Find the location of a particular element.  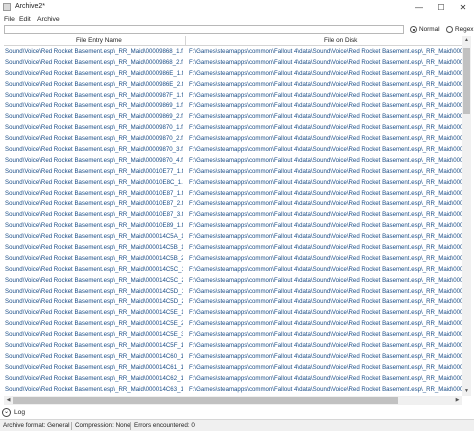

filter-input is located at coordinates (204, 29).